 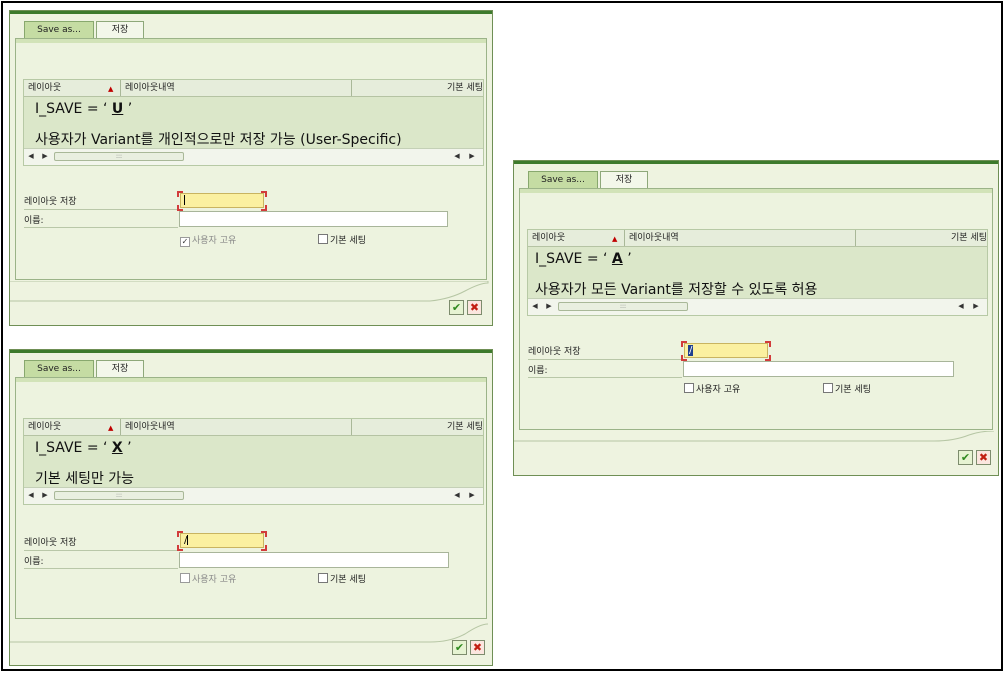 I want to click on i-save-code: U, so click(x=117, y=109).